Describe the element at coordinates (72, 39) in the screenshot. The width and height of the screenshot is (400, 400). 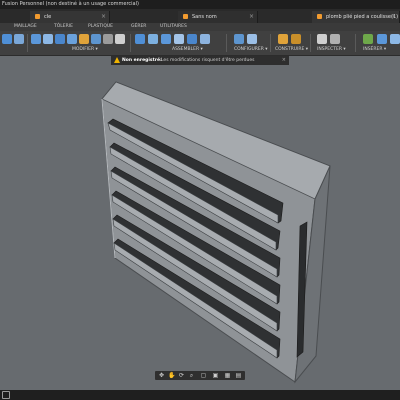
I see `shell-icon` at that location.